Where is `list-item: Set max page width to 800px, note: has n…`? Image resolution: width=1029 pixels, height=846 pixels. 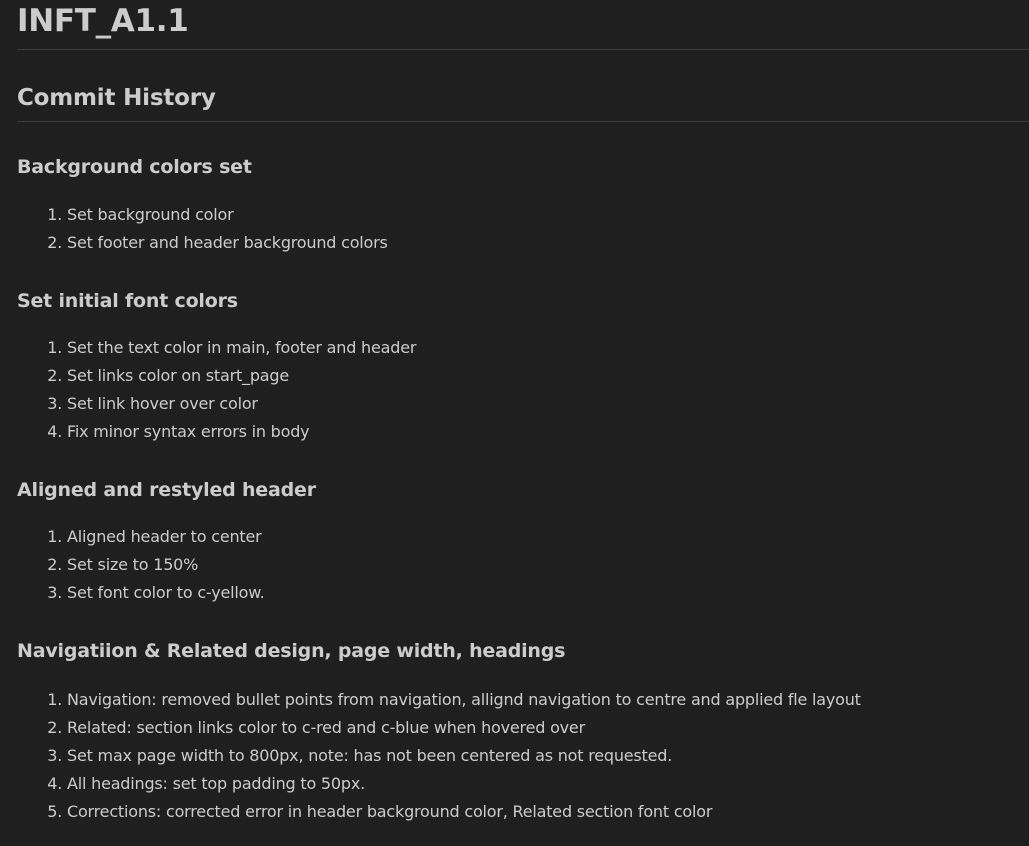 list-item: Set max page width to 800px, note: has n… is located at coordinates (548, 756).